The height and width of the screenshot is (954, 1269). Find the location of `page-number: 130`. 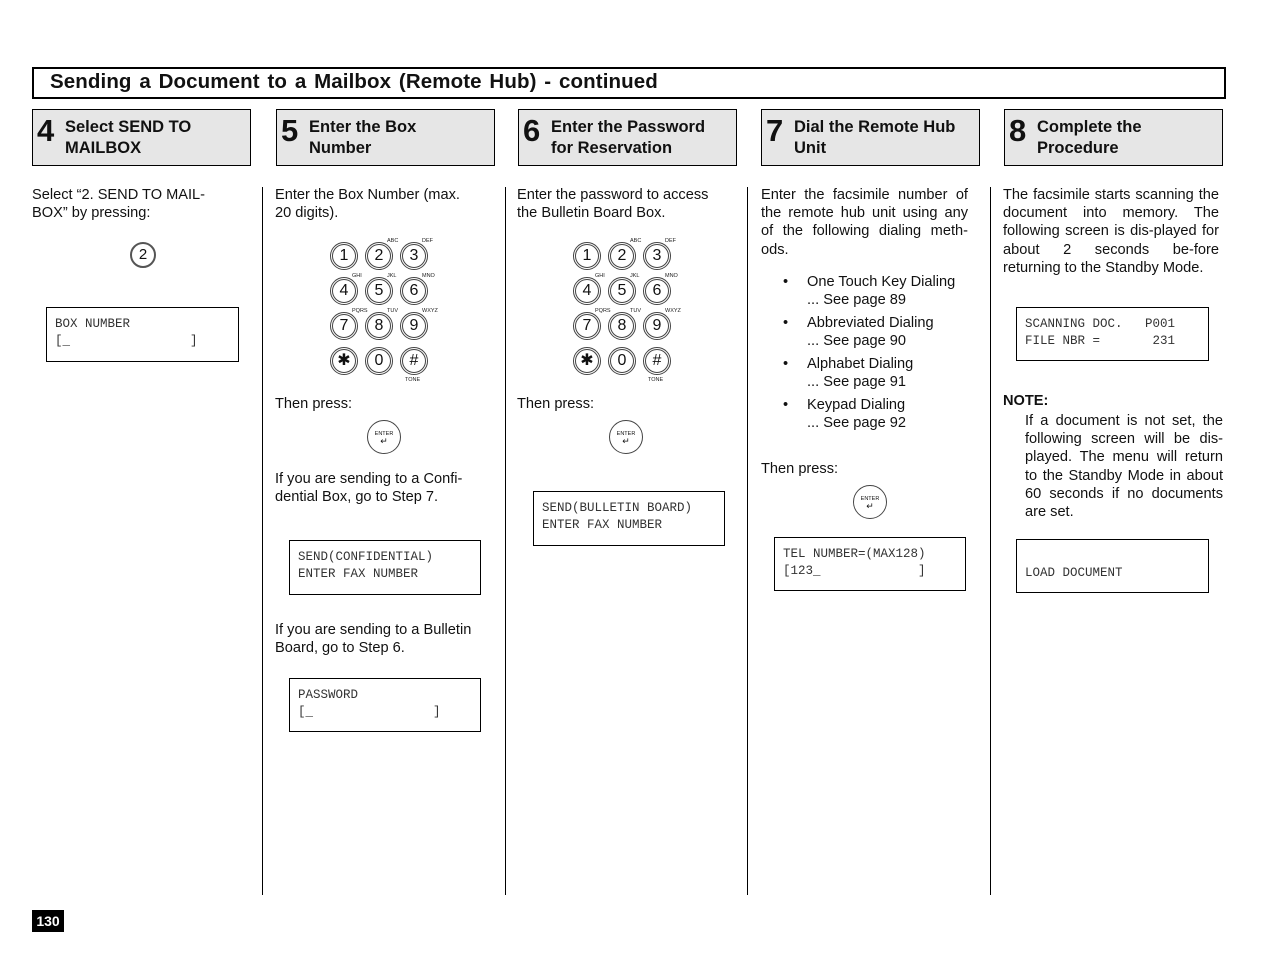

page-number: 130 is located at coordinates (48, 921).